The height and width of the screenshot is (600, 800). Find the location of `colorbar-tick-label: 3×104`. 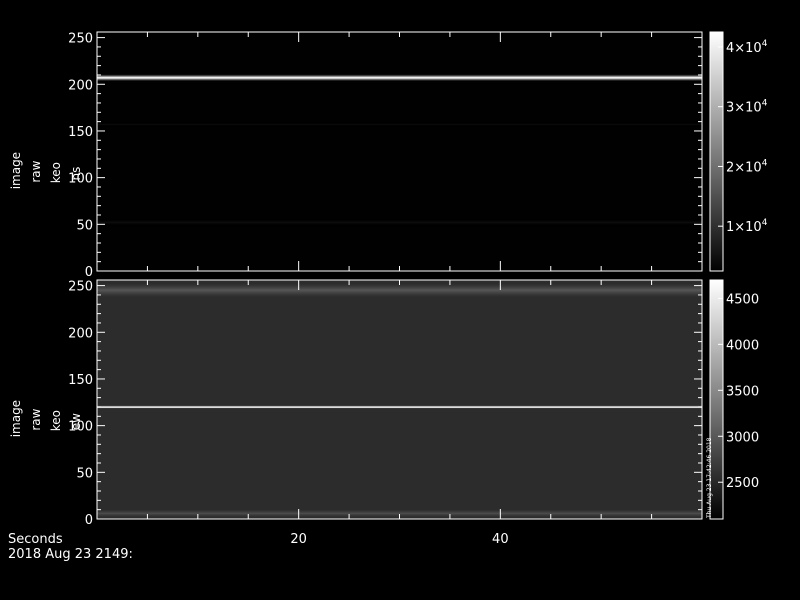

colorbar-tick-label: 3×104 is located at coordinates (747, 107).